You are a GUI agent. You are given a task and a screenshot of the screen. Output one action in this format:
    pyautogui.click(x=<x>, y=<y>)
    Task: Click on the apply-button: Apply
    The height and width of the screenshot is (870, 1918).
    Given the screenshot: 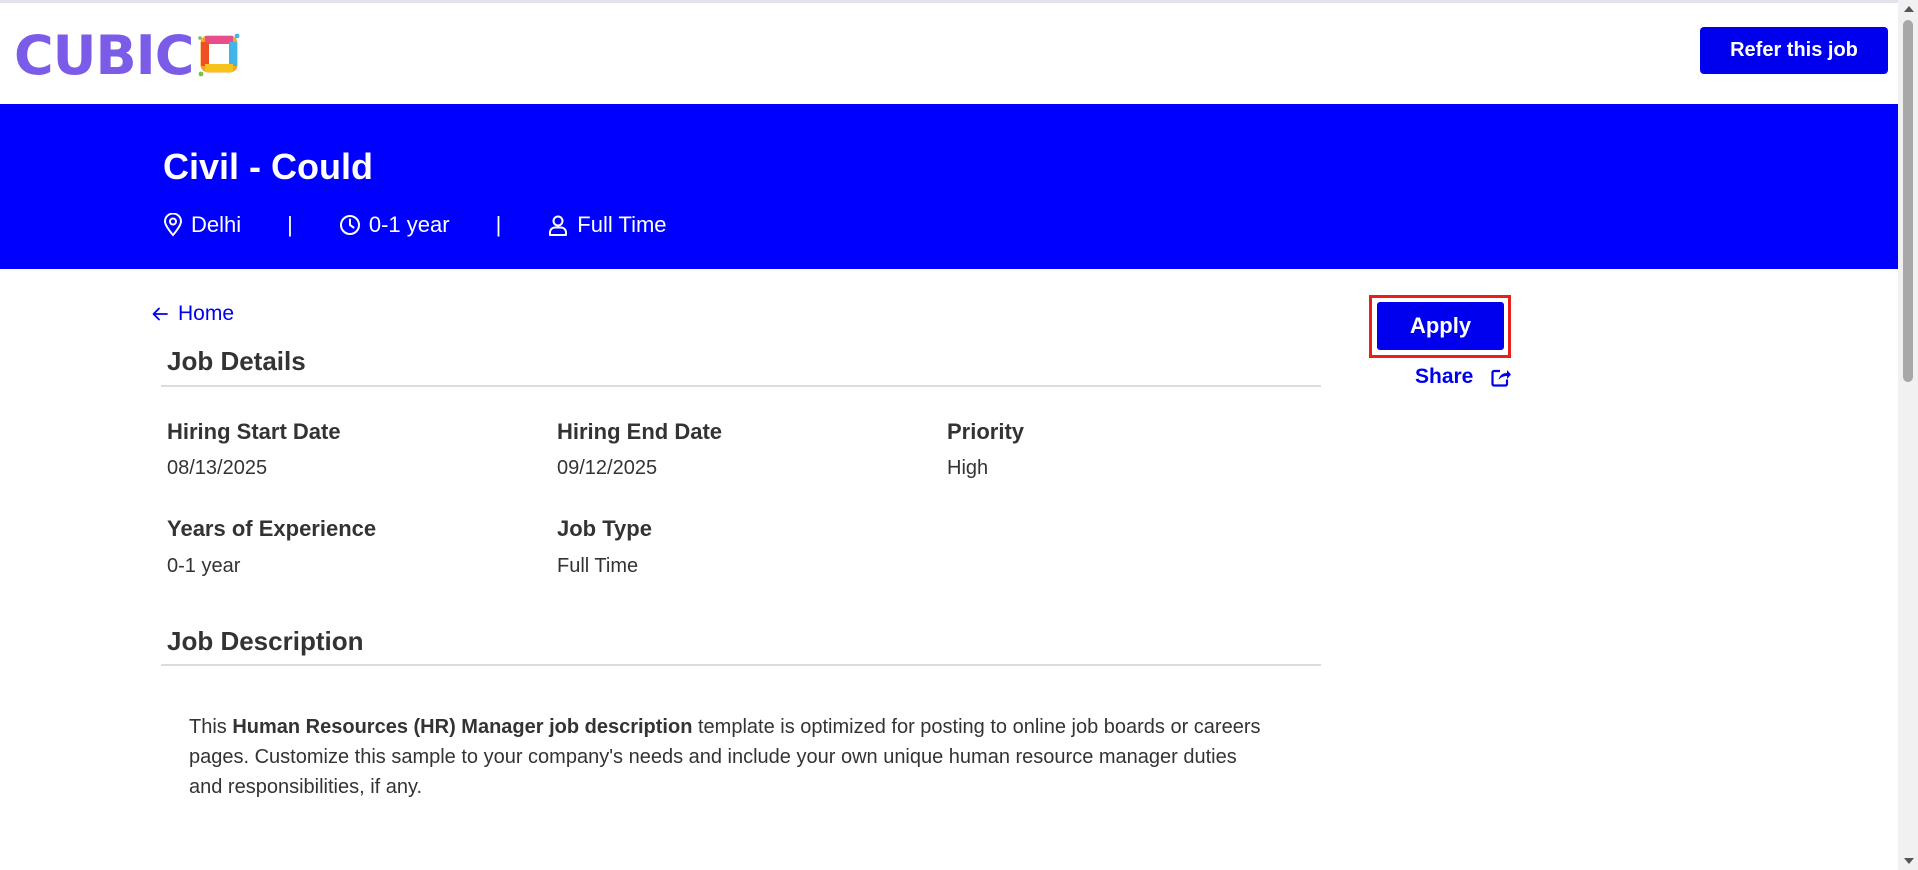 What is the action you would take?
    pyautogui.click(x=1440, y=326)
    